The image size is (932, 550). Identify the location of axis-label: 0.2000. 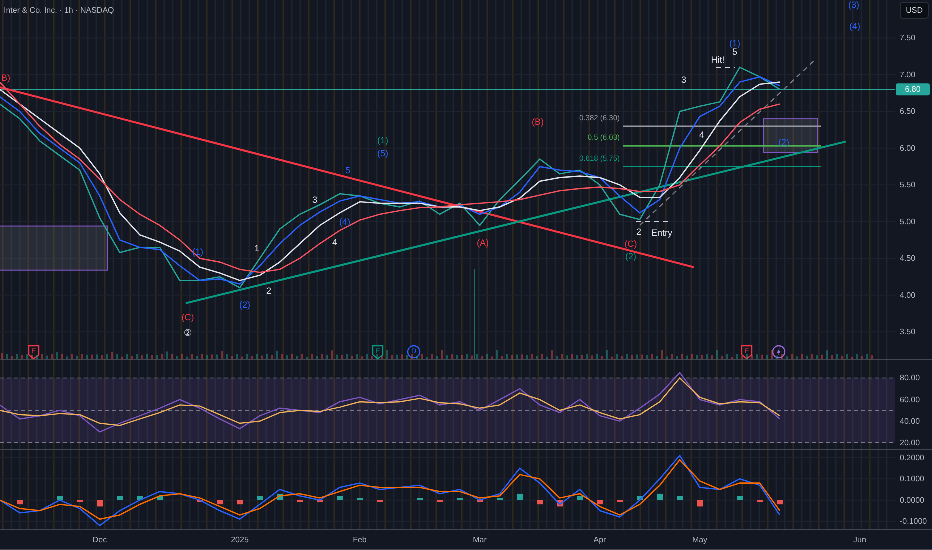
(912, 457).